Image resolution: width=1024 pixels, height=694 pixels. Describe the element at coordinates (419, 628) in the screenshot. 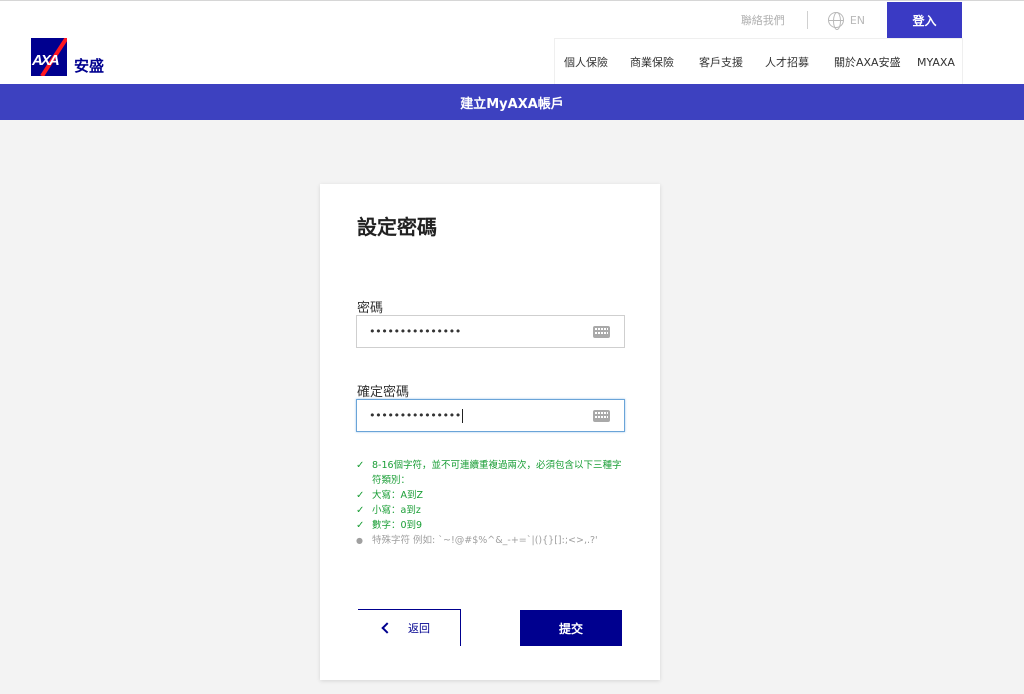

I see `back-button-label: 返回` at that location.